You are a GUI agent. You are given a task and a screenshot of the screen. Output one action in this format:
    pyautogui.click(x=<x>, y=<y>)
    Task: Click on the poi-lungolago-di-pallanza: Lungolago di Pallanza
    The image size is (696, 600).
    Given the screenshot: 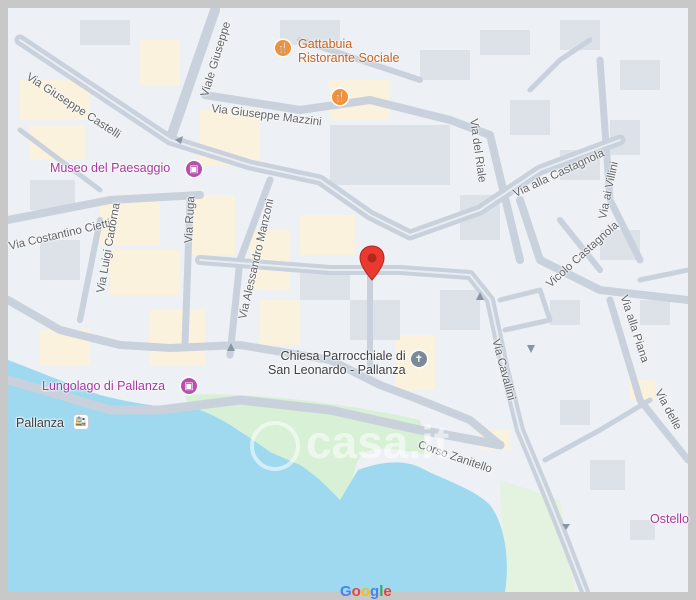 What is the action you would take?
    pyautogui.click(x=103, y=386)
    